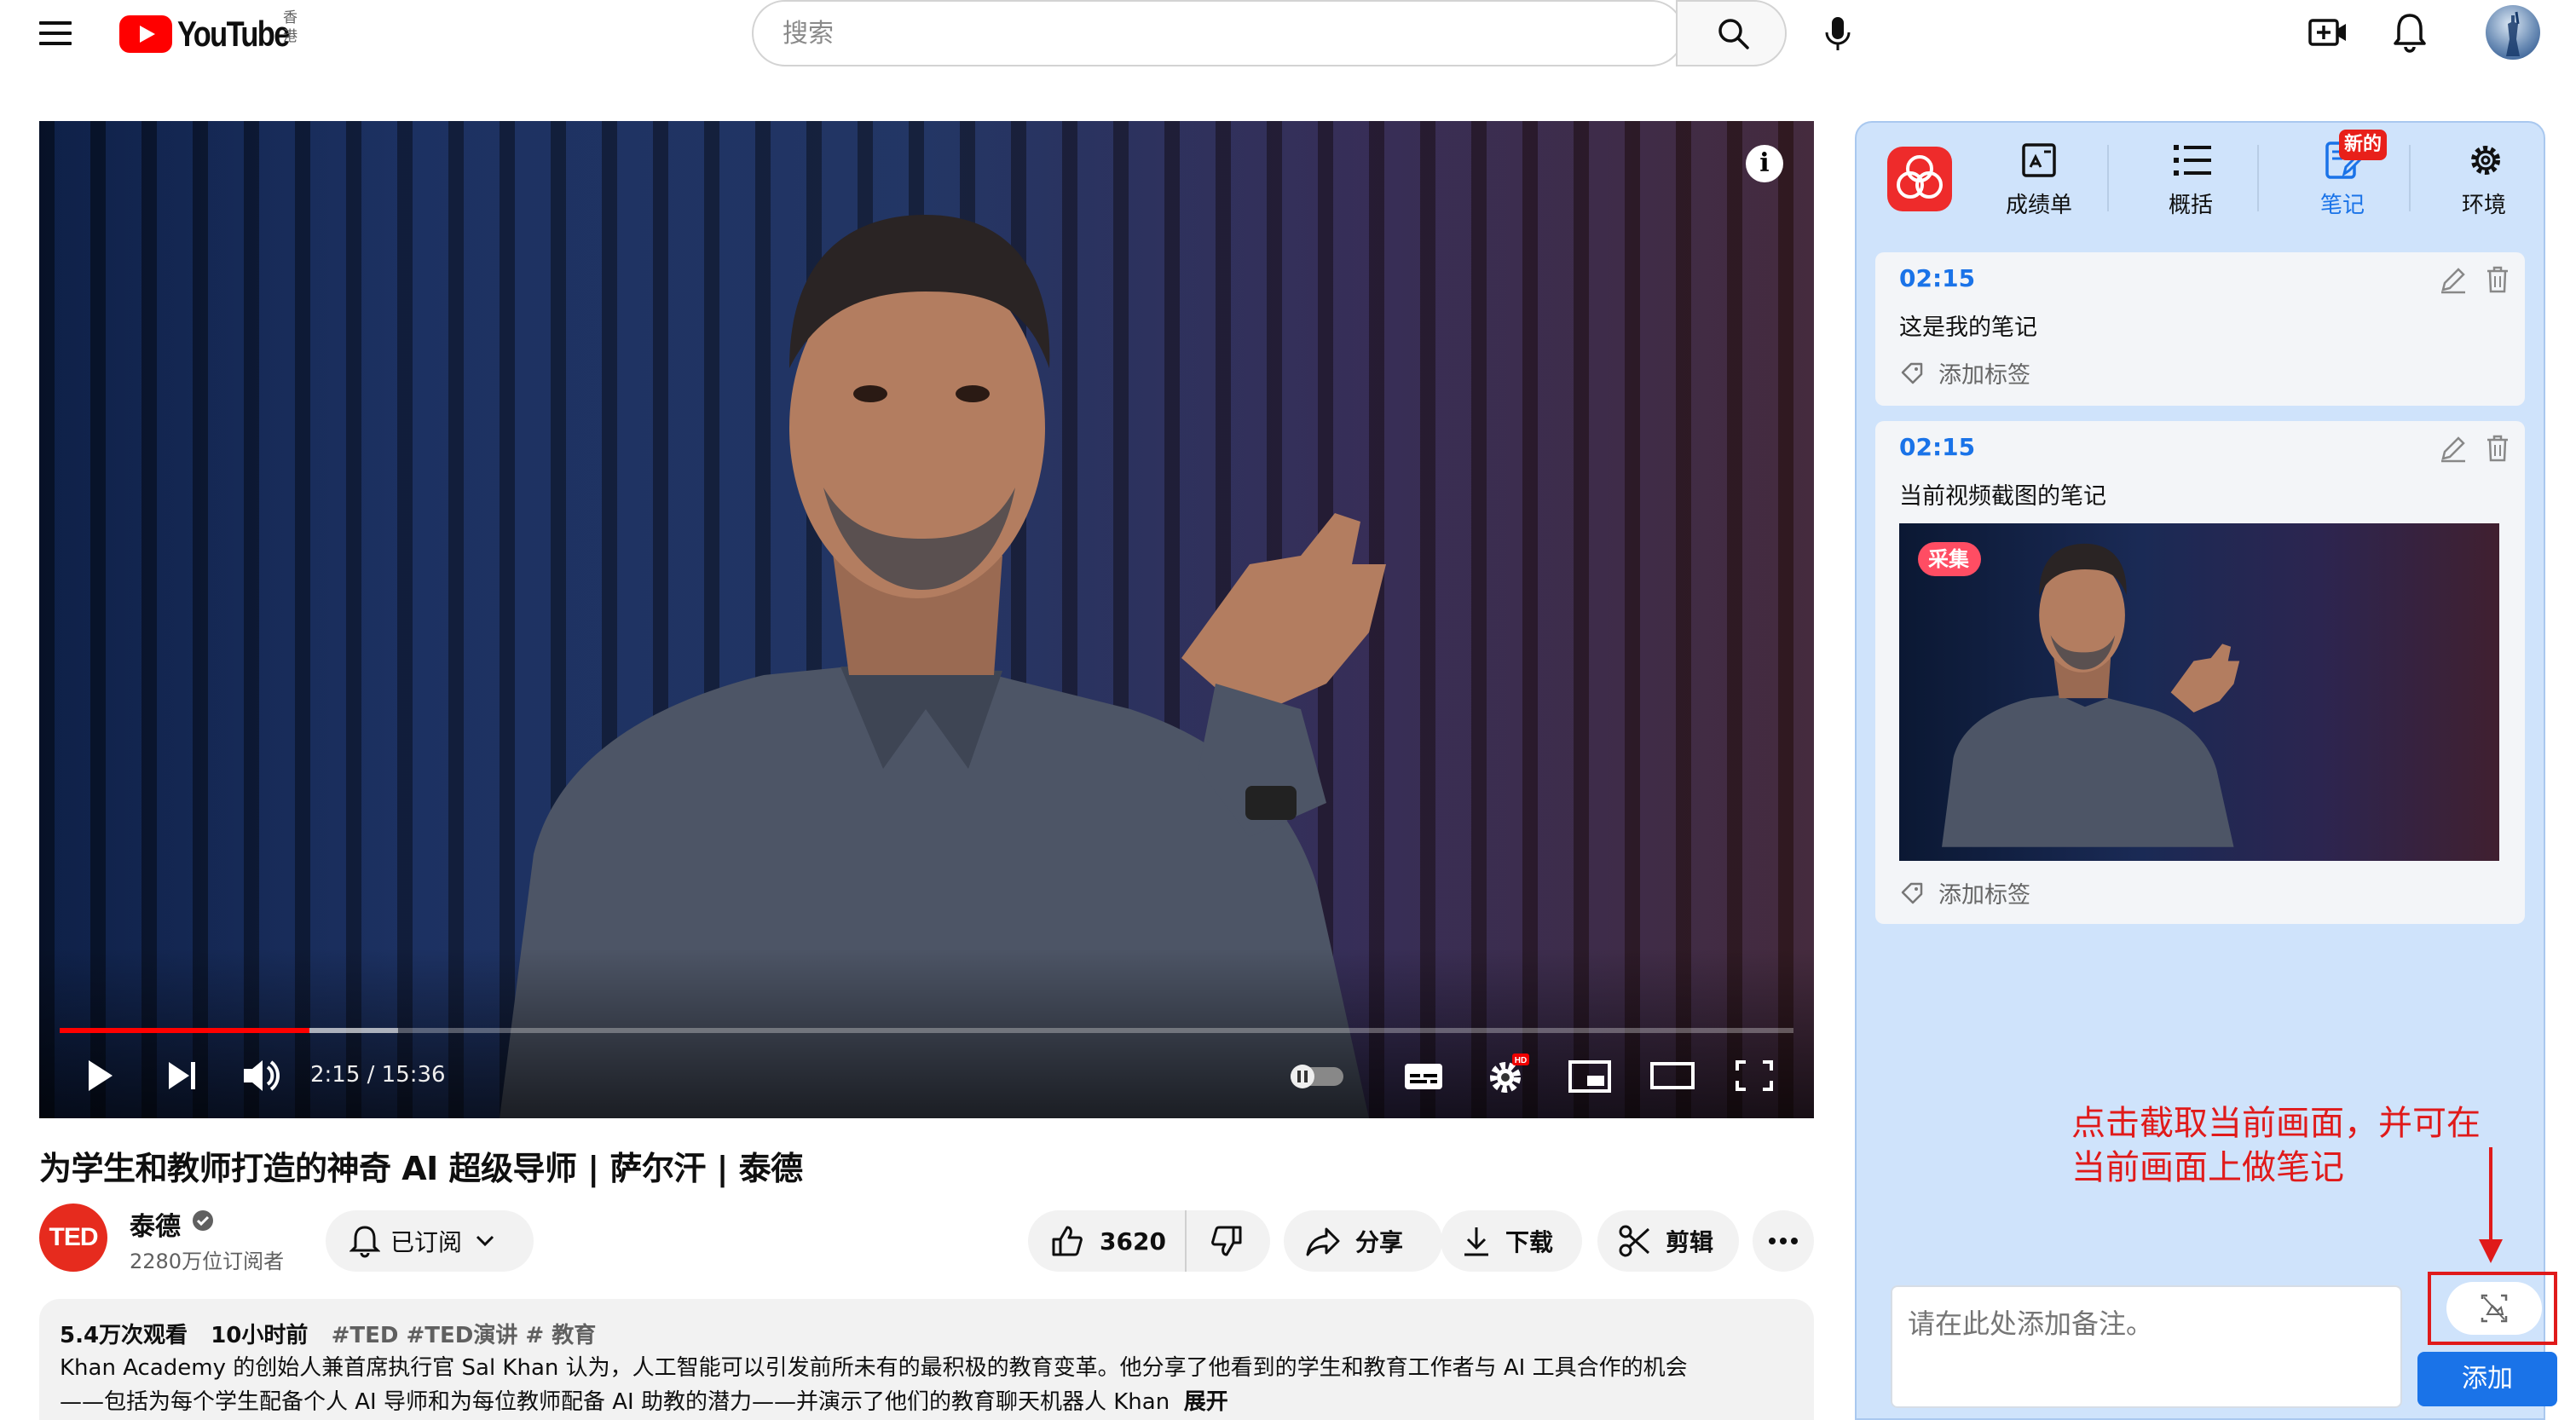 The image size is (2576, 1420). I want to click on menu-icon, so click(58, 34).